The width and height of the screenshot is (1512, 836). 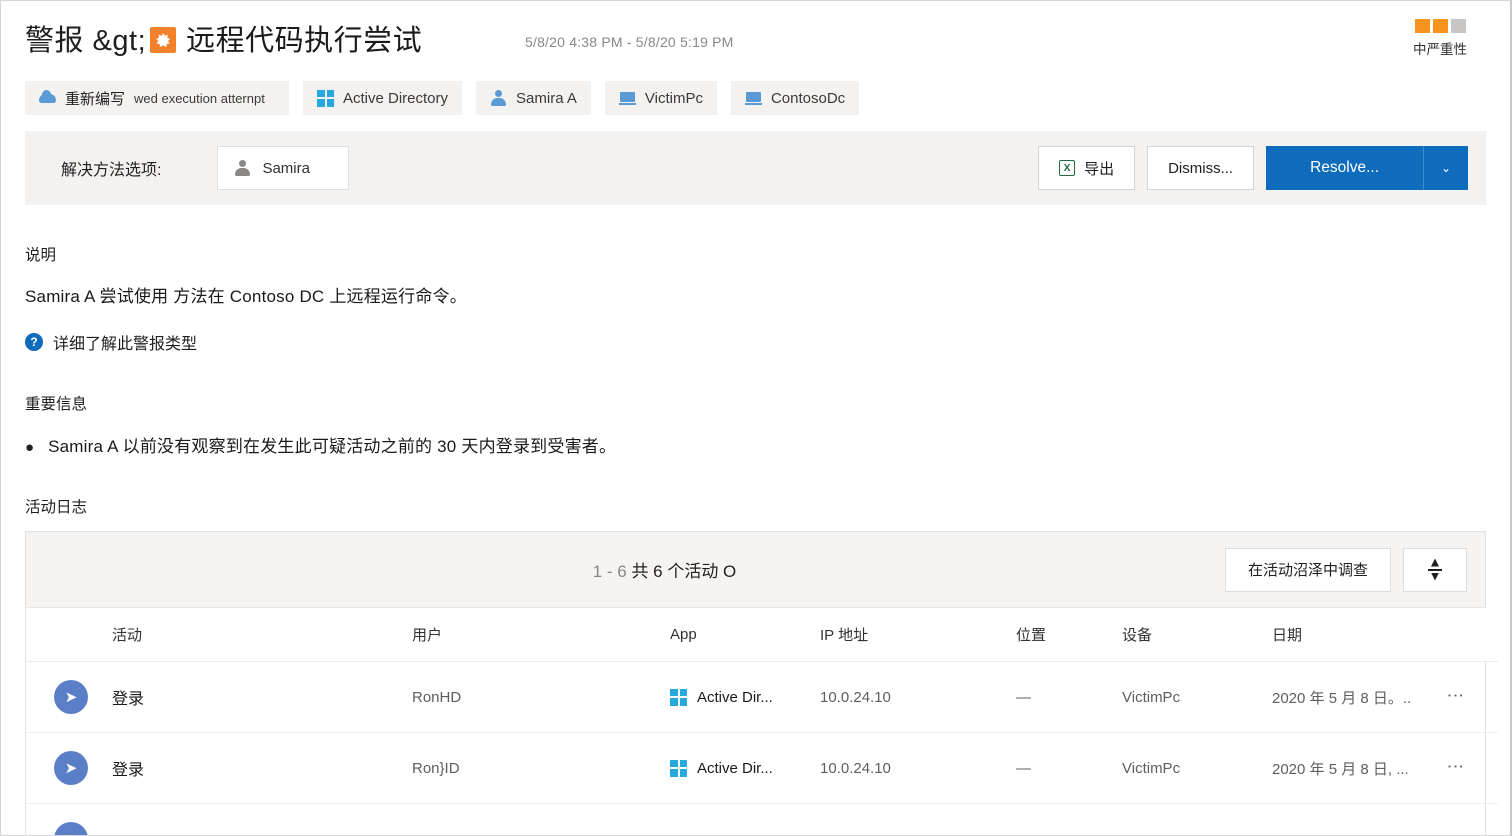 I want to click on chip-victimpc: VictimPc, so click(x=660, y=98).